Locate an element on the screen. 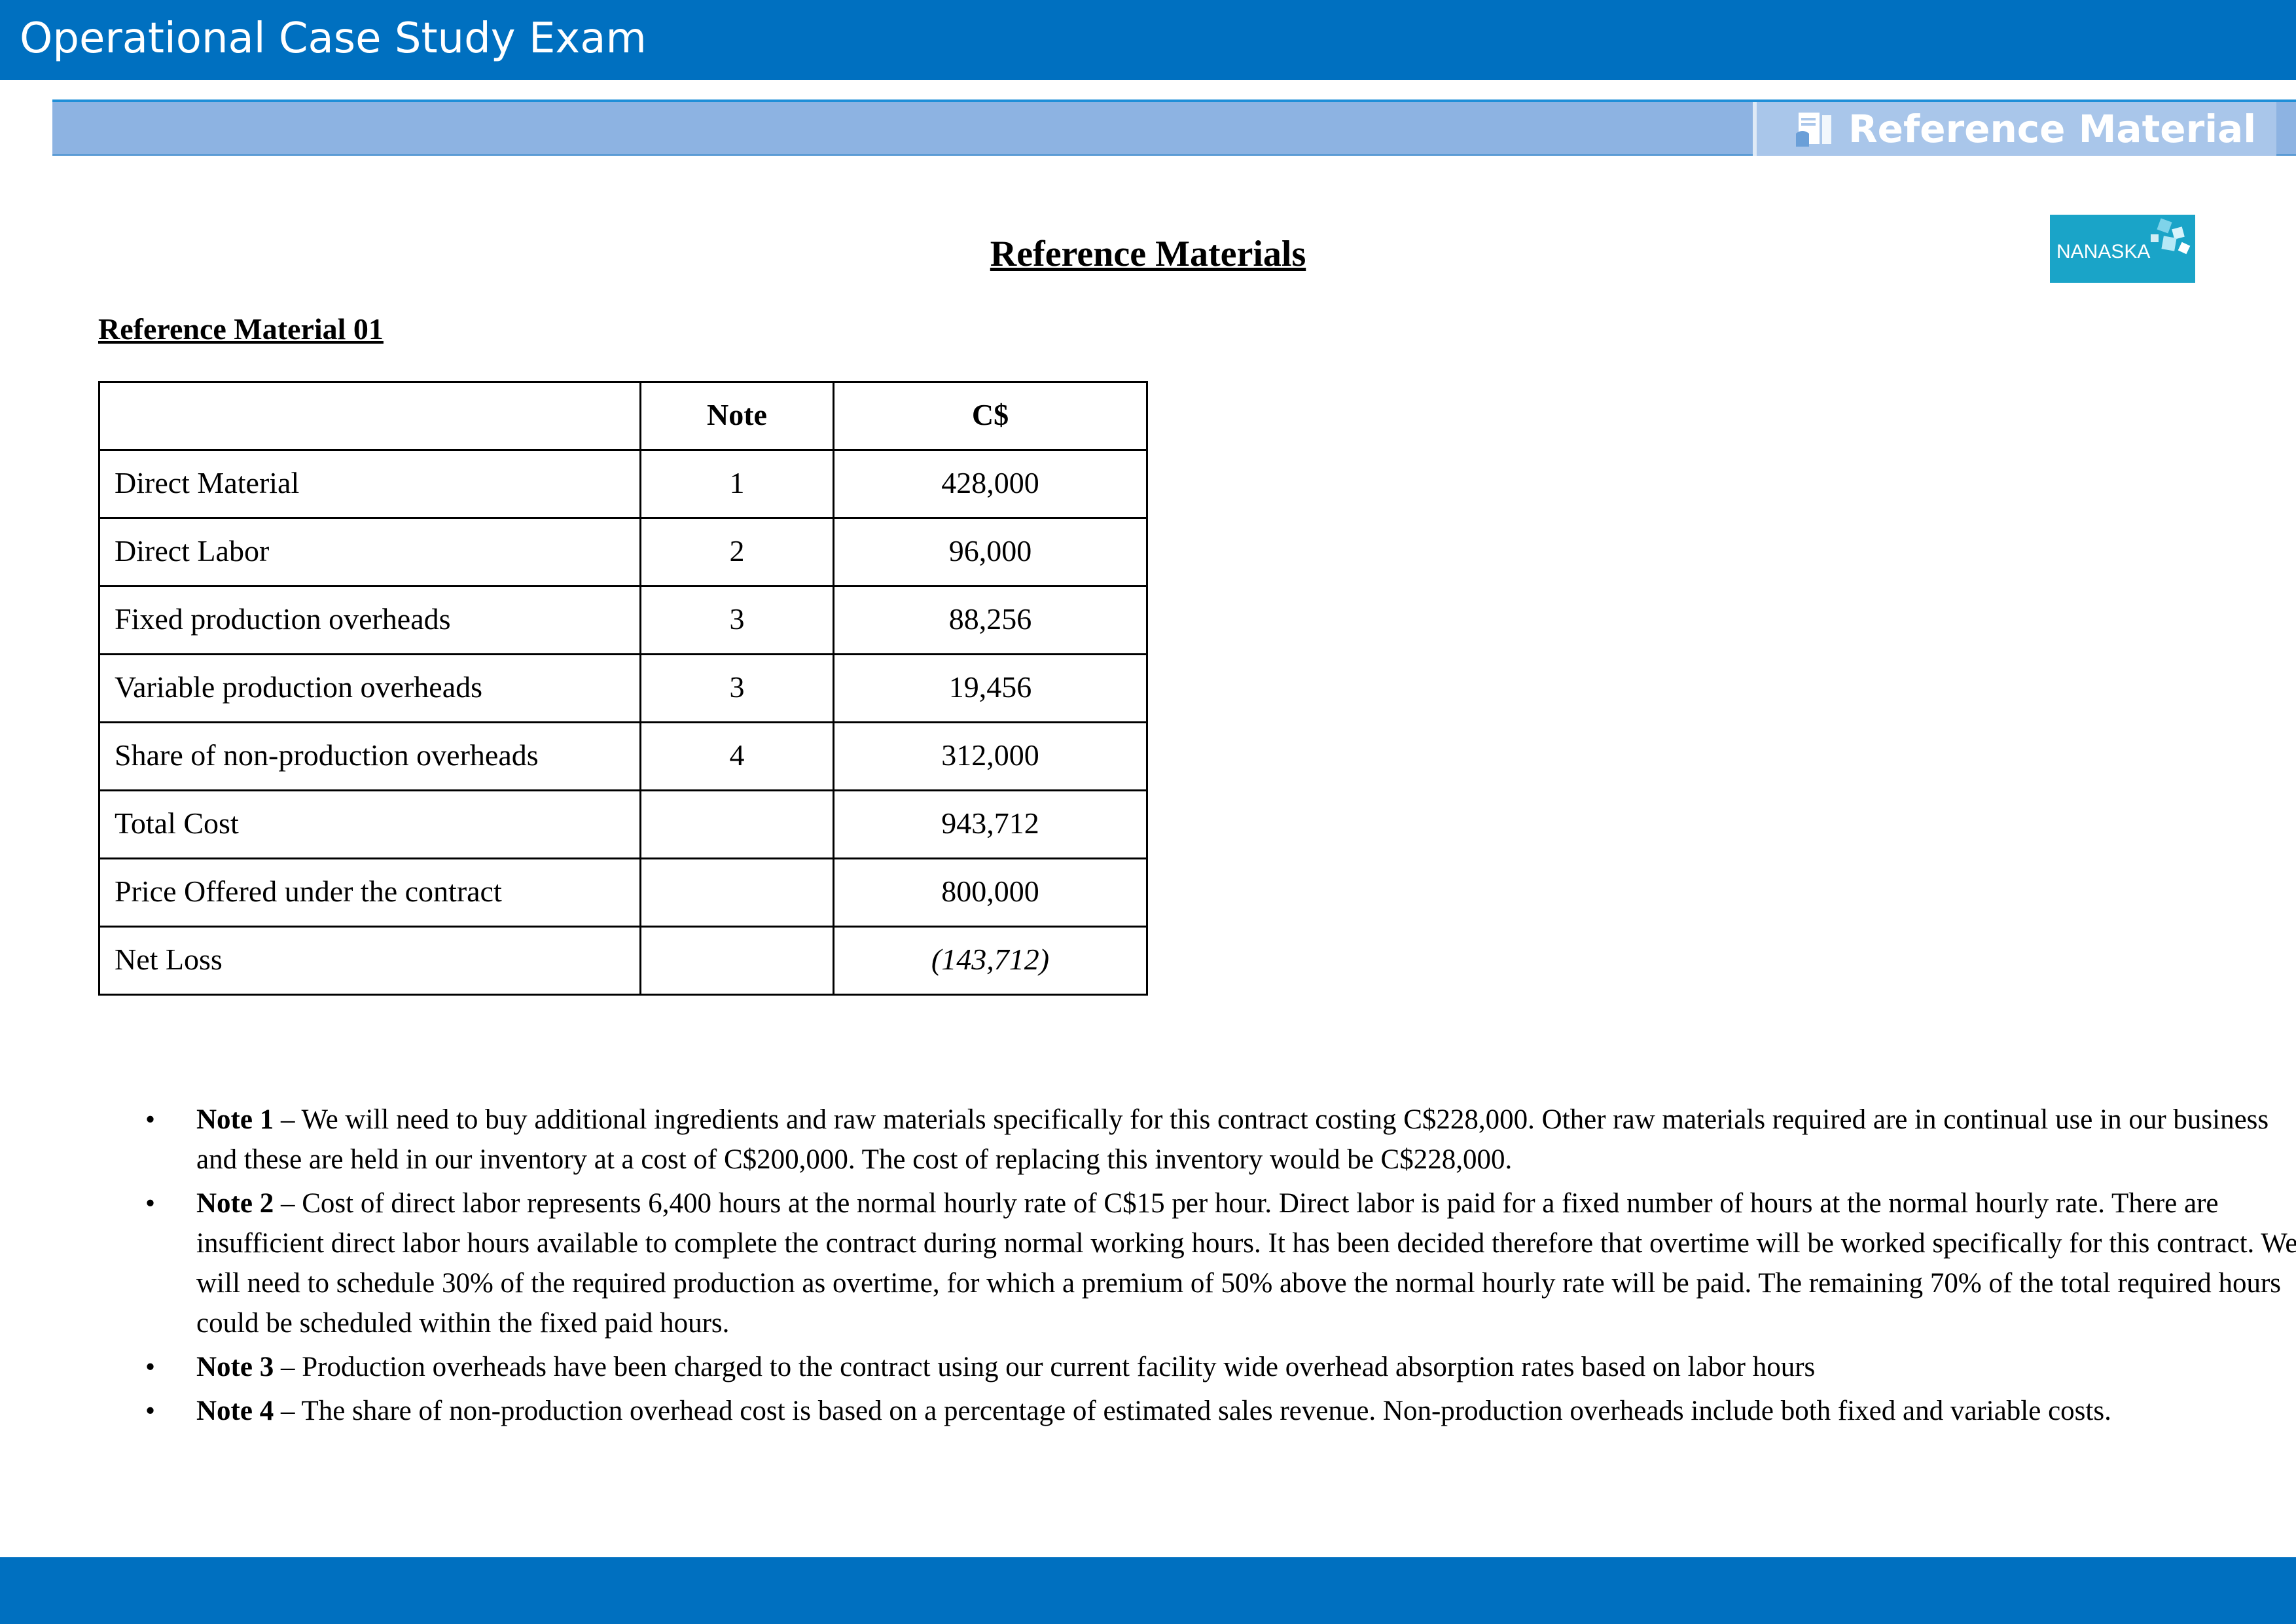 The image size is (2296, 1624). row-note: 2 is located at coordinates (736, 552).